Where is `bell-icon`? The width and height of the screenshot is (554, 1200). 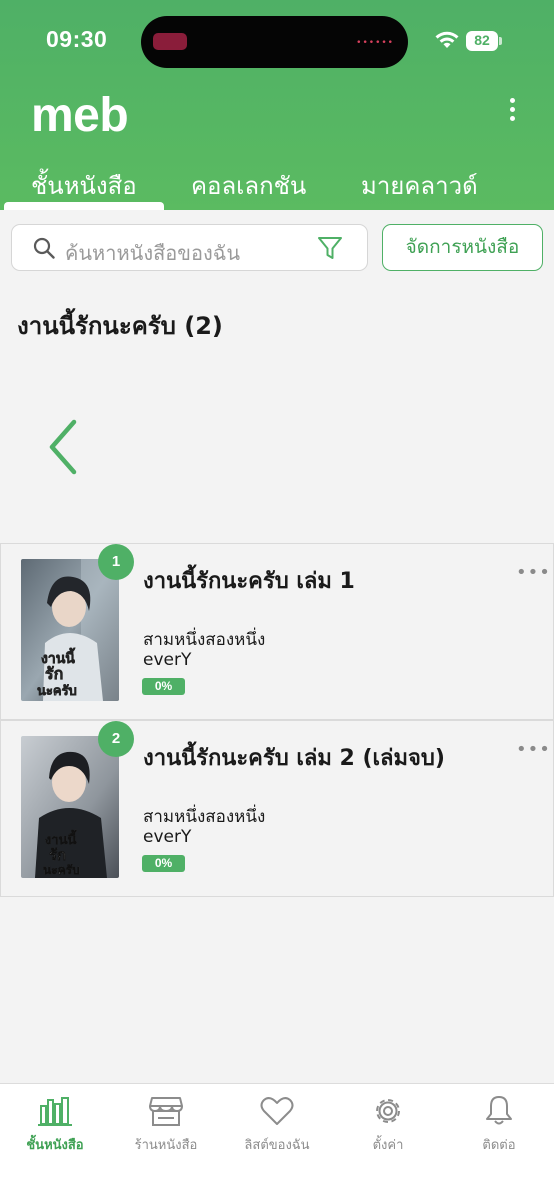
bell-icon is located at coordinates (499, 1110).